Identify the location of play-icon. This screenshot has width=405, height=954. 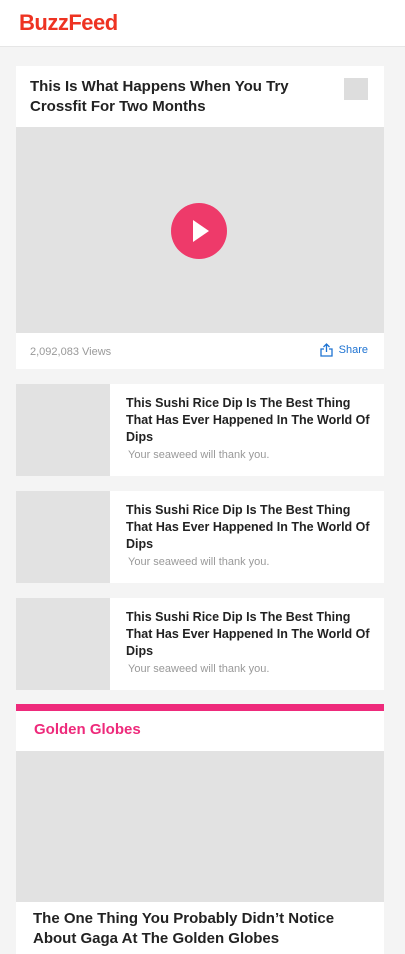
(201, 231).